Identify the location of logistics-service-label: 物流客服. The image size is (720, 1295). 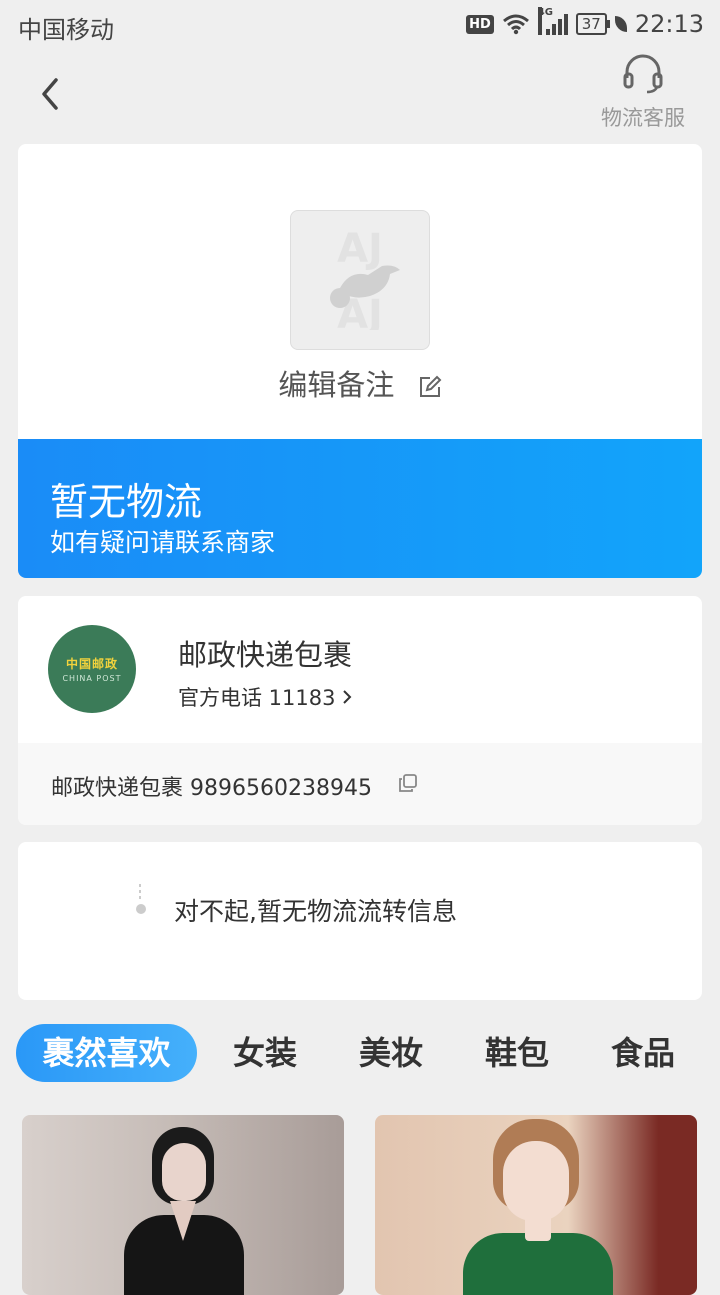
(643, 118).